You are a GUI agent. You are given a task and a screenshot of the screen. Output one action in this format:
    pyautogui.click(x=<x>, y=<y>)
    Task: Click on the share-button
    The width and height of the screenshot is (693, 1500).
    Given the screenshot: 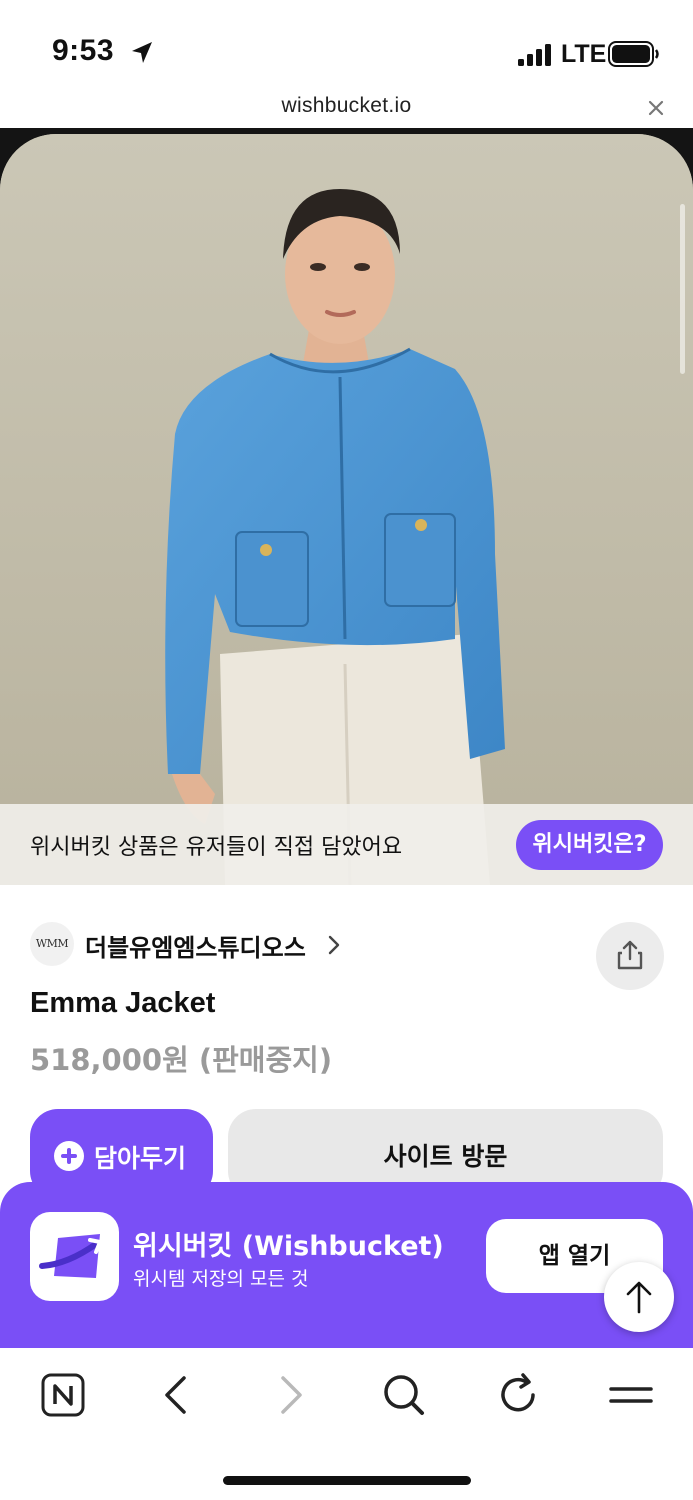 What is the action you would take?
    pyautogui.click(x=630, y=956)
    